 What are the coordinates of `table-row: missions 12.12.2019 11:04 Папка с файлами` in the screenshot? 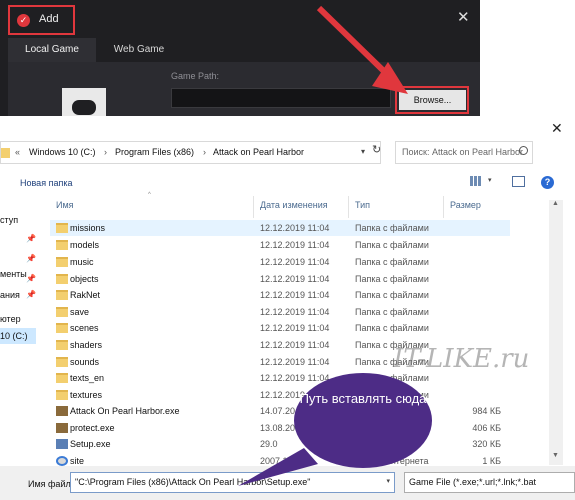 It's located at (280, 228).